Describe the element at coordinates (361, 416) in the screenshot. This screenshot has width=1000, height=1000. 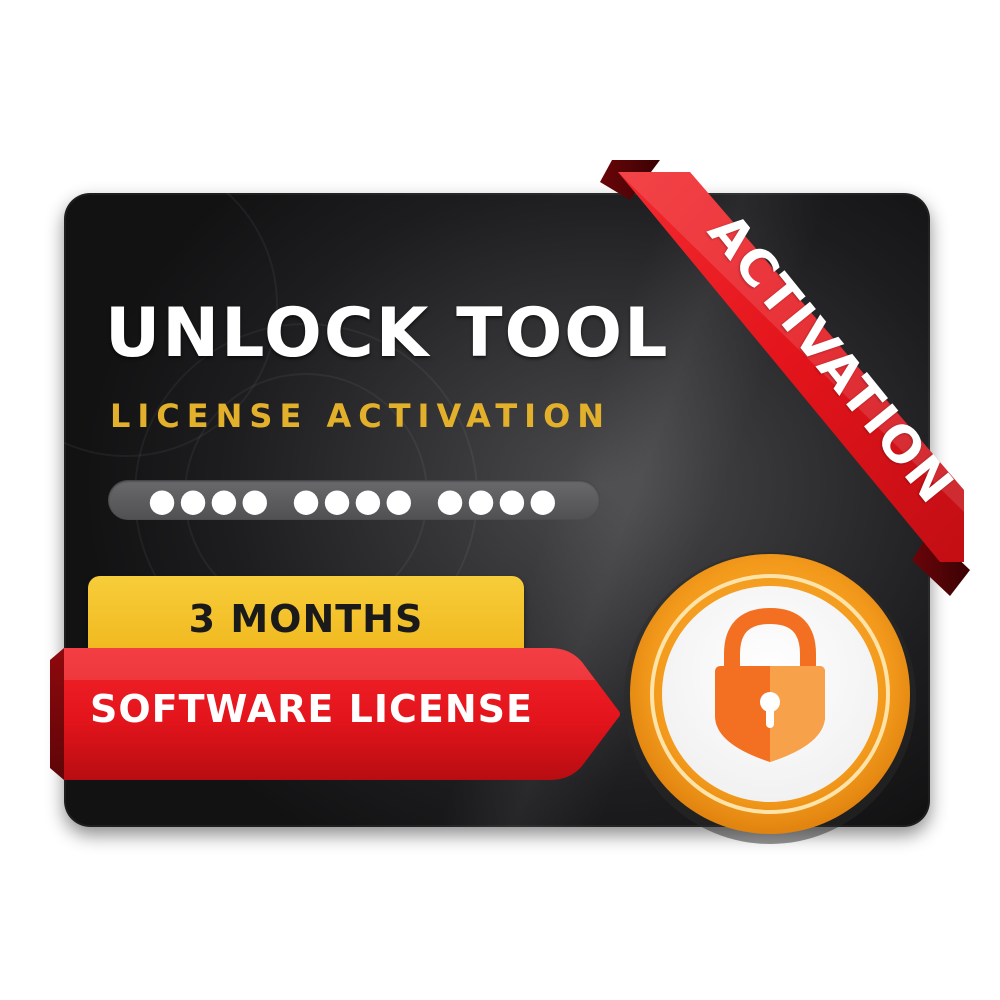
I see `product-subtitle: LICENSE ACTIVATION` at that location.